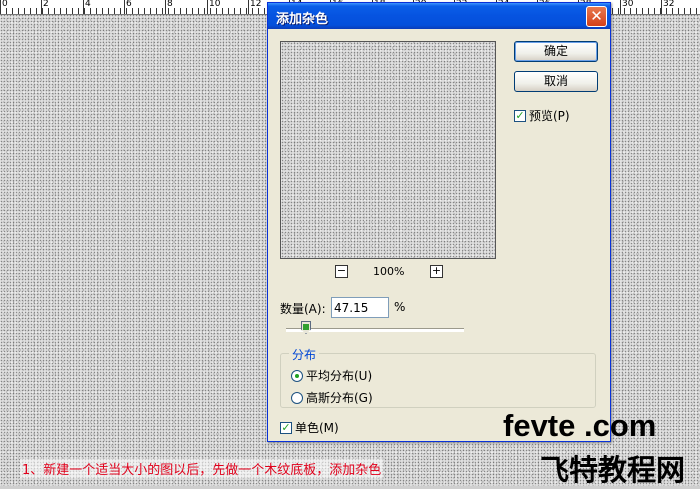 This screenshot has width=700, height=489. Describe the element at coordinates (256, 4) in the screenshot. I see `ruler-number: 12` at that location.